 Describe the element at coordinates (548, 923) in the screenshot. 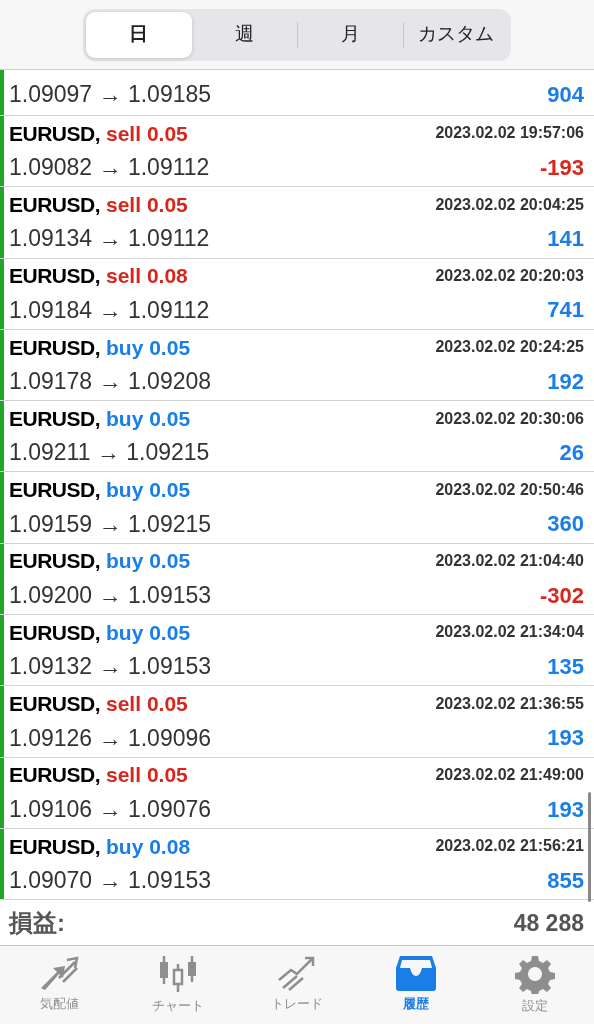

I see `summary-value: 48 288` at that location.